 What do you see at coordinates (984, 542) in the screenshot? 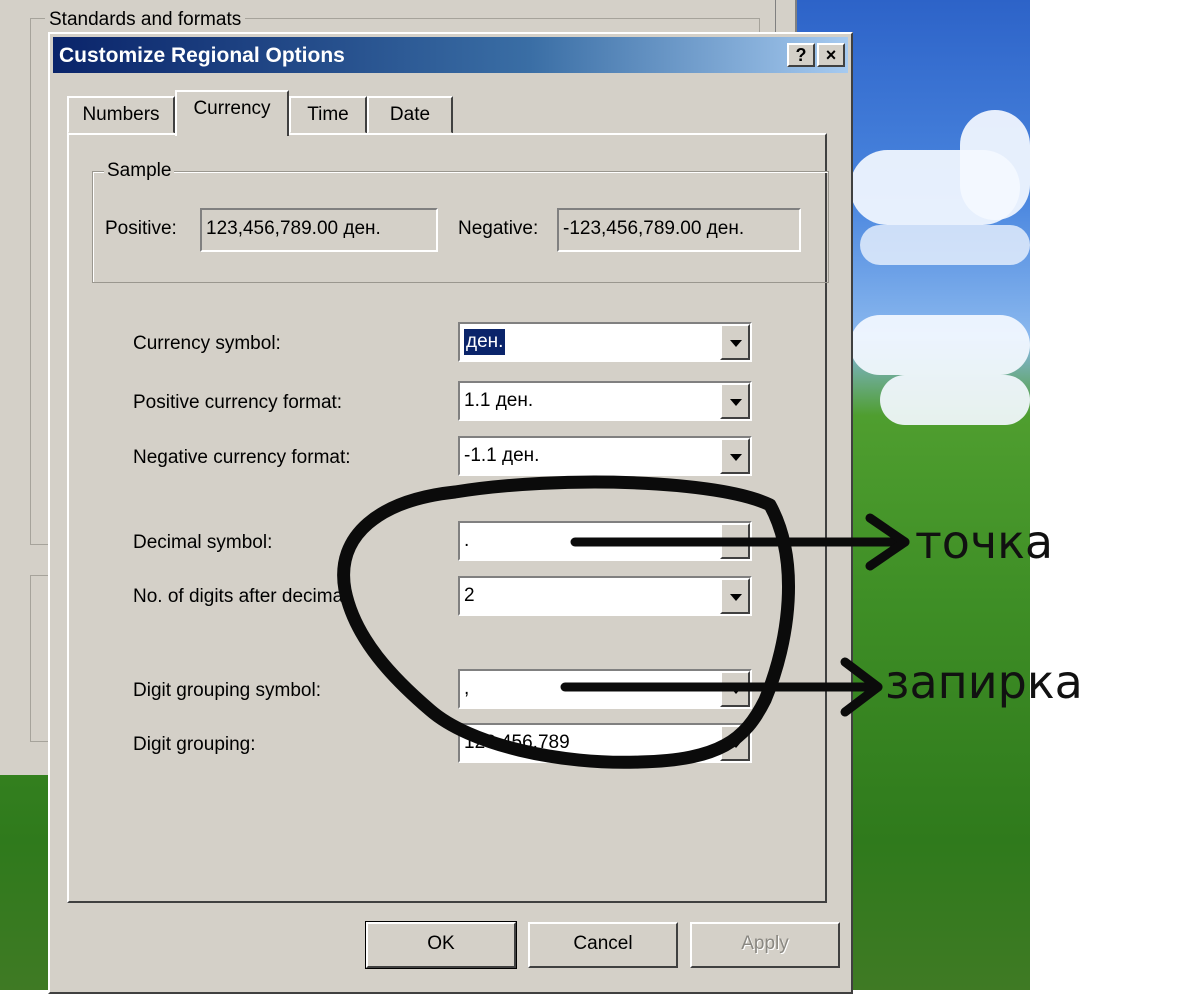
I see `annotation-decimal-note: точка` at bounding box center [984, 542].